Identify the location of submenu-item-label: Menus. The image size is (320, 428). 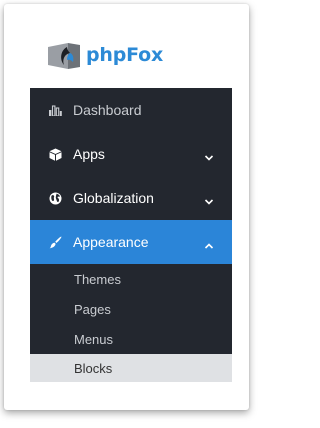
(94, 339).